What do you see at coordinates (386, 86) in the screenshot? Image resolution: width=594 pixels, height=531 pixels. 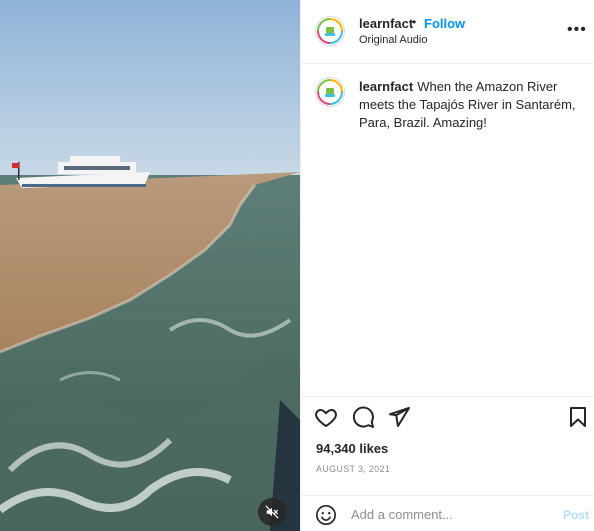 I see `caption-username: learnfact` at bounding box center [386, 86].